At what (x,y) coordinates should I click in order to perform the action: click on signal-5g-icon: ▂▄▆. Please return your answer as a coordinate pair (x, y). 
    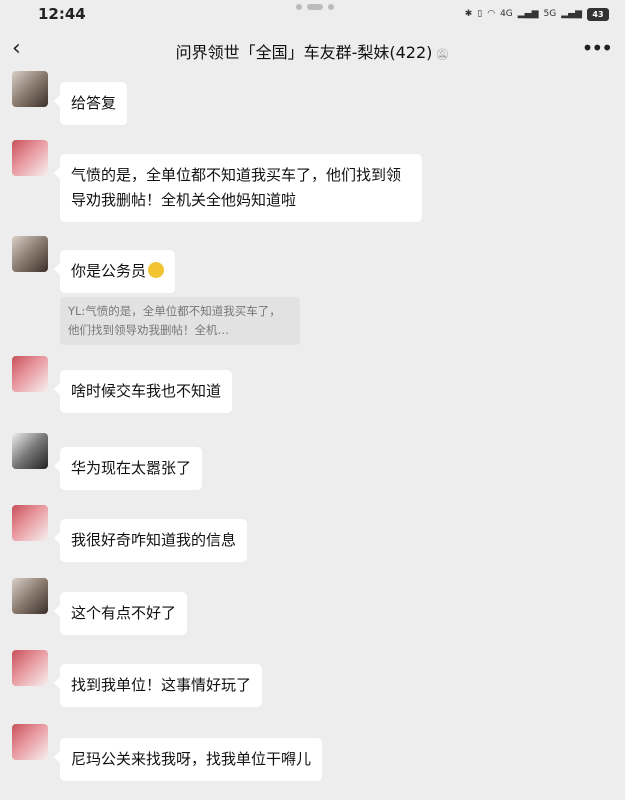
    Looking at the image, I should click on (571, 14).